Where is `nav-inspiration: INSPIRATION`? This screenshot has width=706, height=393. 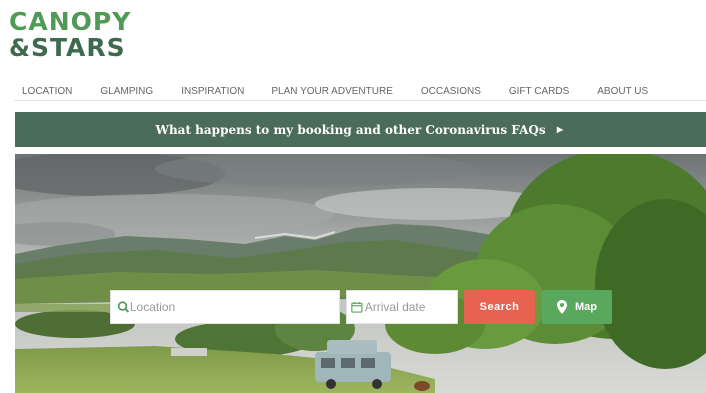 nav-inspiration: INSPIRATION is located at coordinates (212, 91).